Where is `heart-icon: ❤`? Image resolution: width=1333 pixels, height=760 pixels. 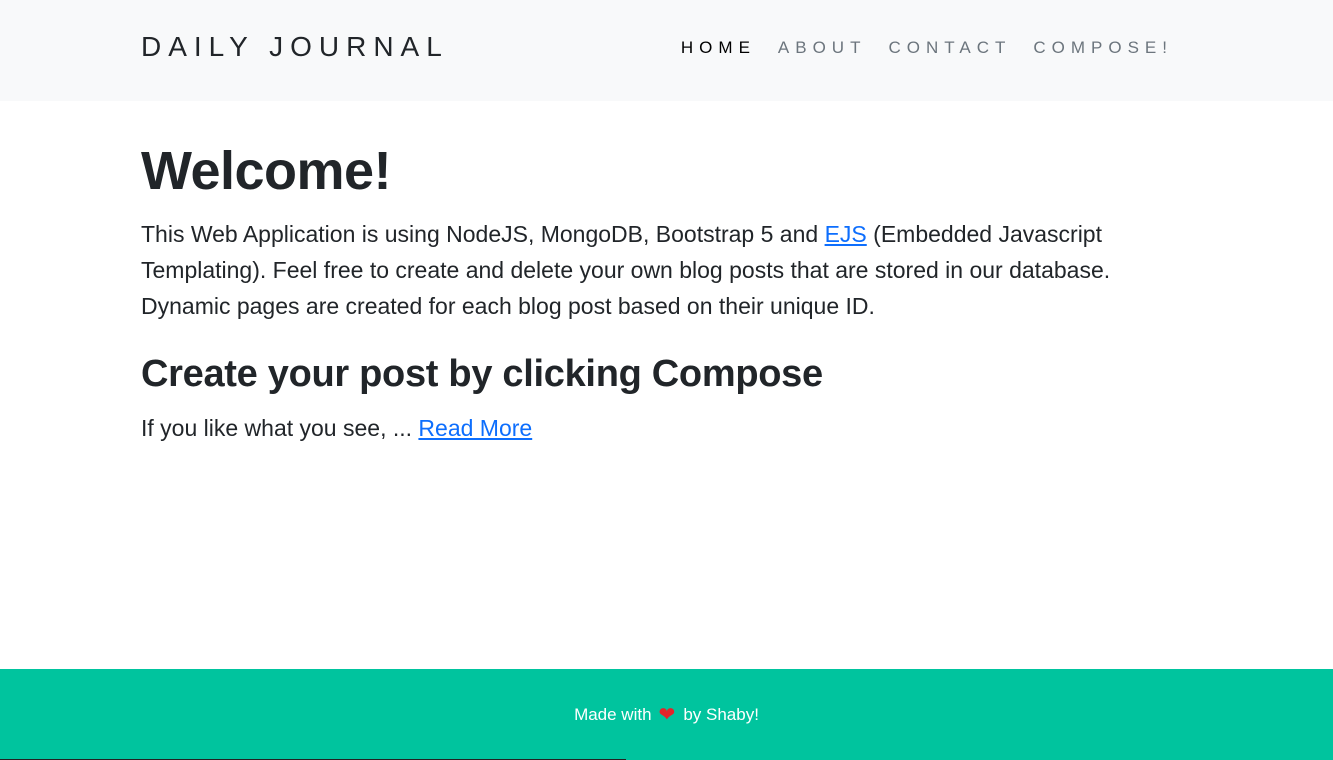
heart-icon: ❤ is located at coordinates (667, 714).